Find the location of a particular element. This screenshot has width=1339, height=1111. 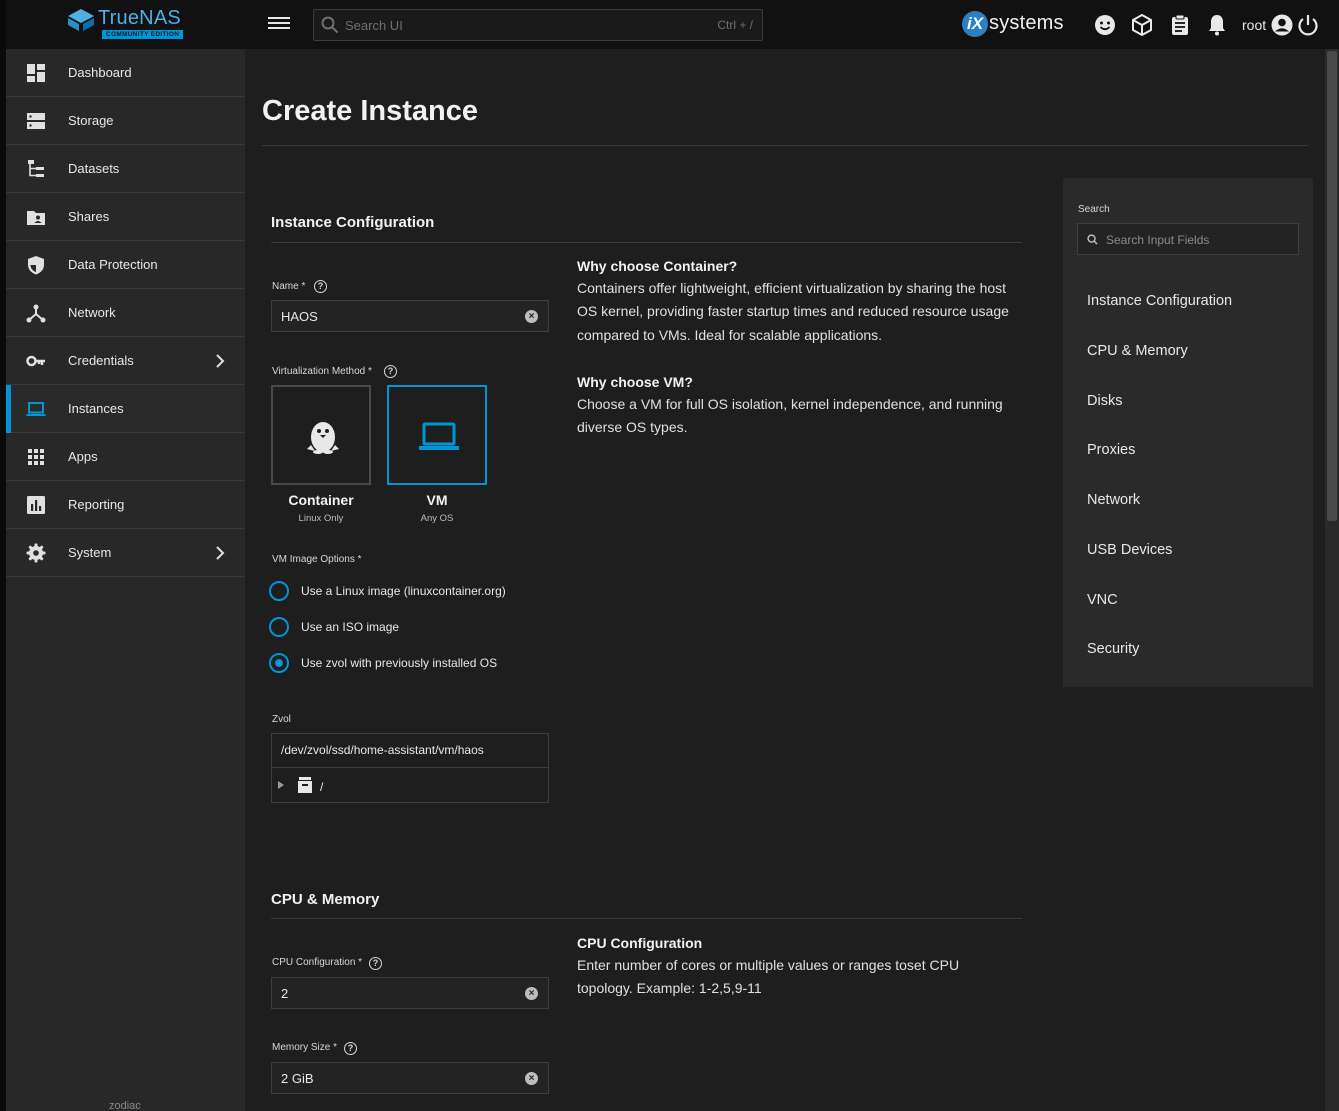

radio-zvol is located at coordinates (279, 663).